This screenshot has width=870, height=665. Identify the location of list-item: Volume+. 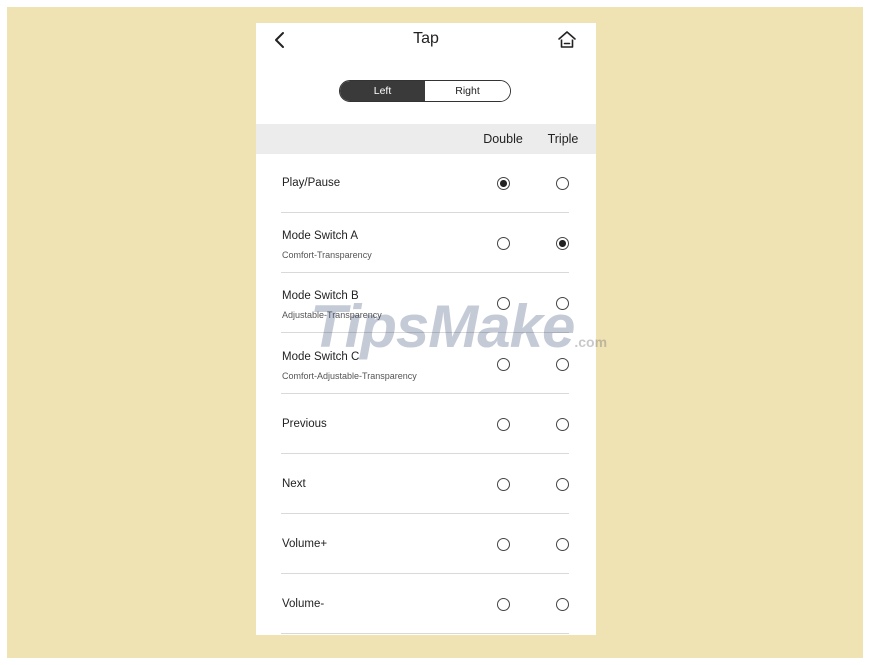
(426, 544).